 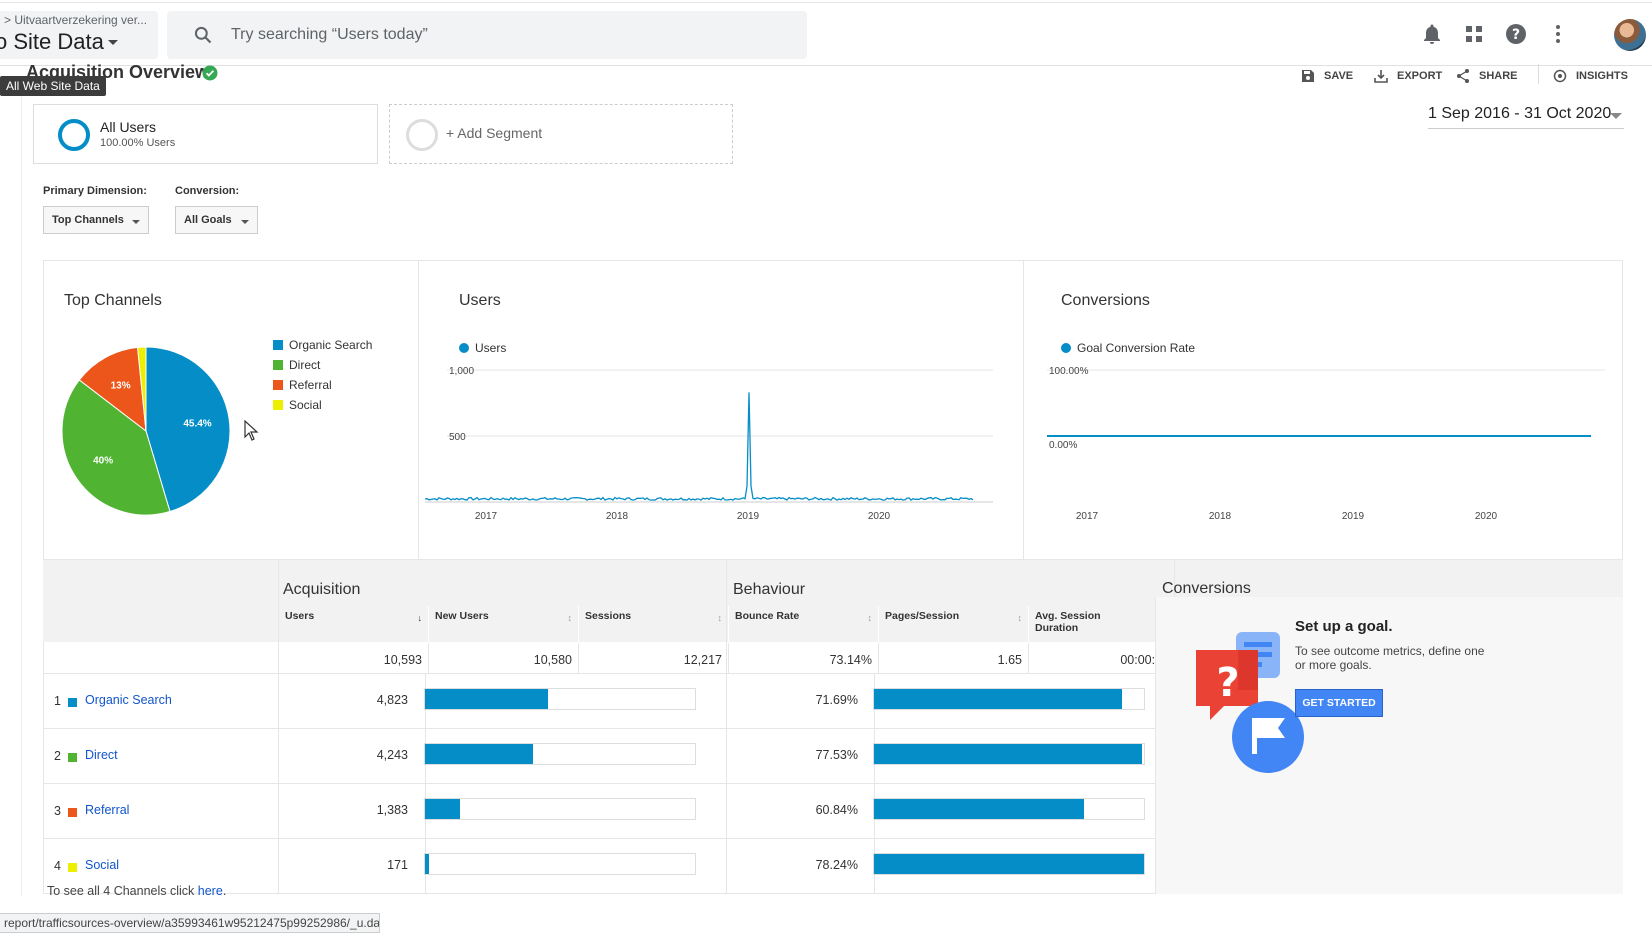 What do you see at coordinates (353, 624) in the screenshot?
I see `col-users: Users ↓` at bounding box center [353, 624].